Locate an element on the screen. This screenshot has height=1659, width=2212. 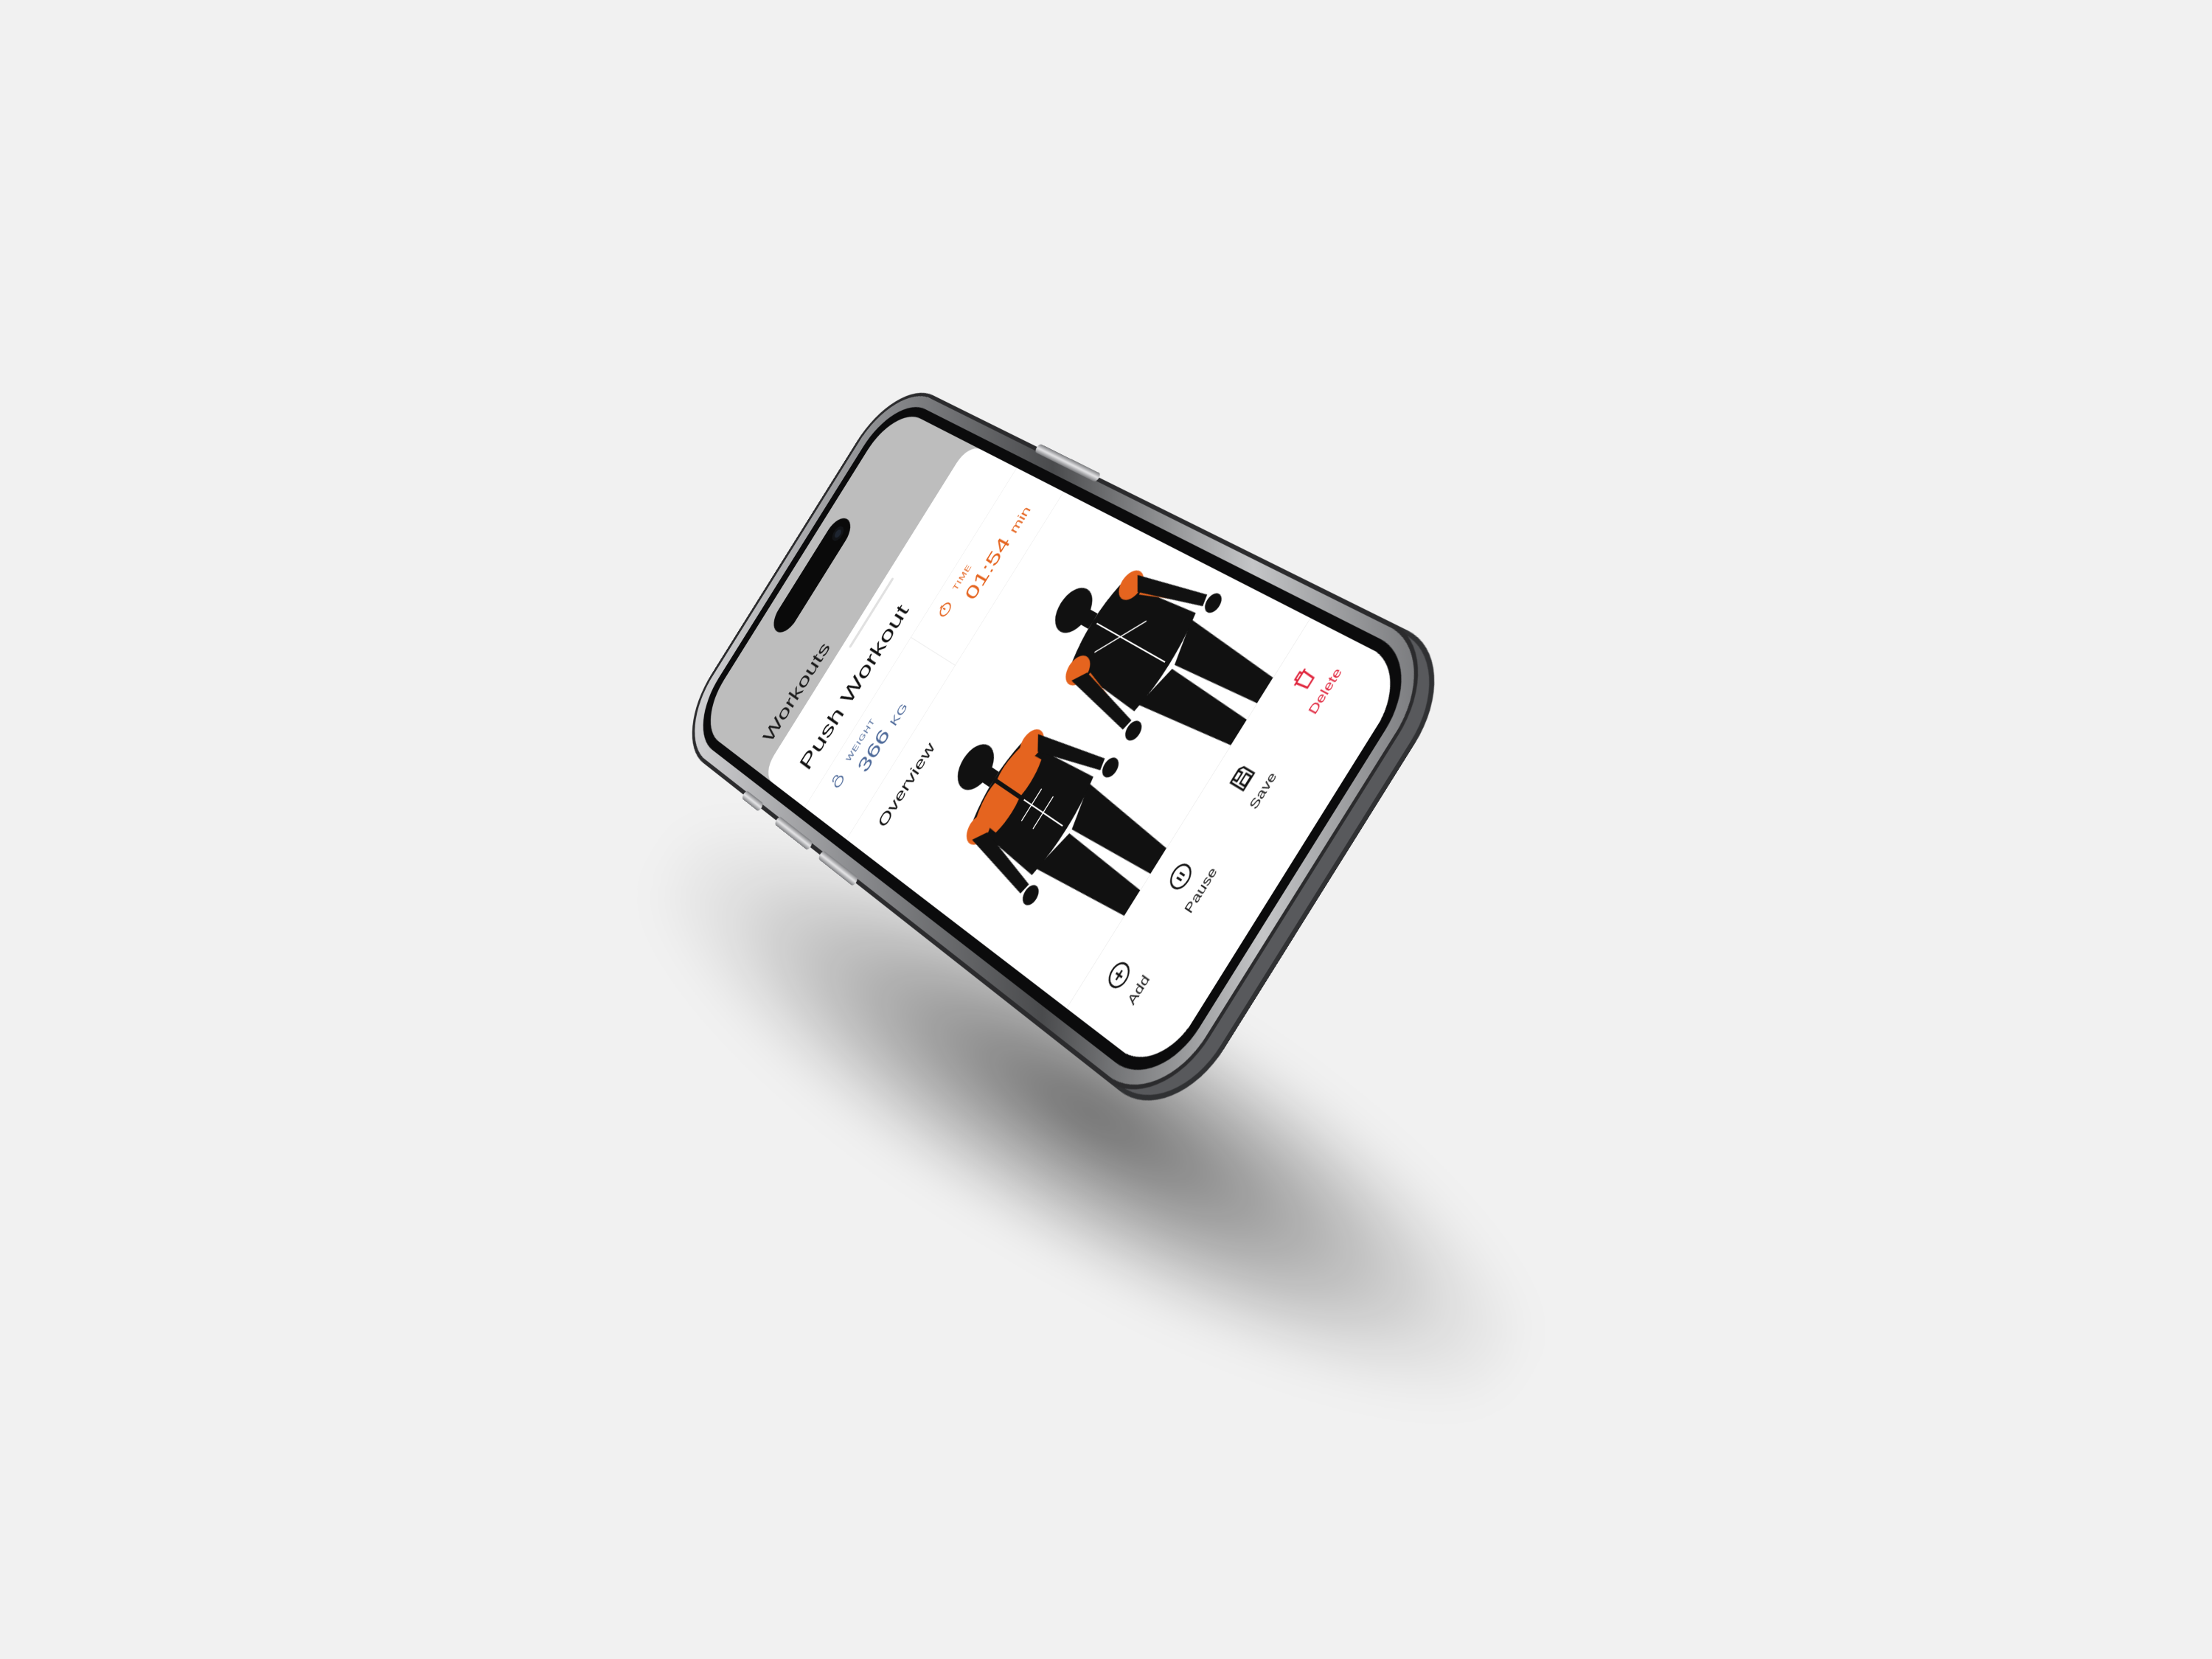
time-unit: min is located at coordinates (1020, 520).